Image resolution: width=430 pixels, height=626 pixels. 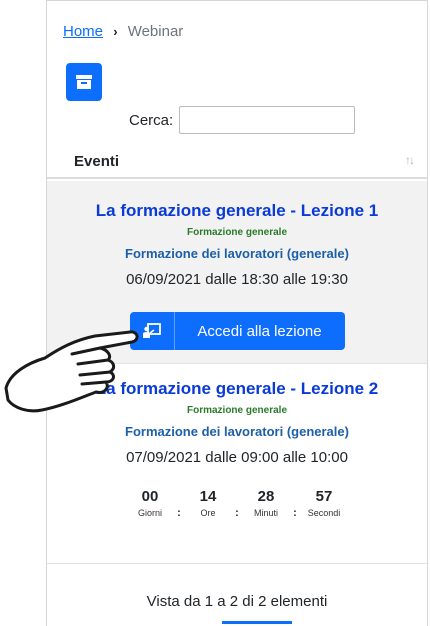 I want to click on countdown-hours: 14 Ore, so click(x=208, y=503).